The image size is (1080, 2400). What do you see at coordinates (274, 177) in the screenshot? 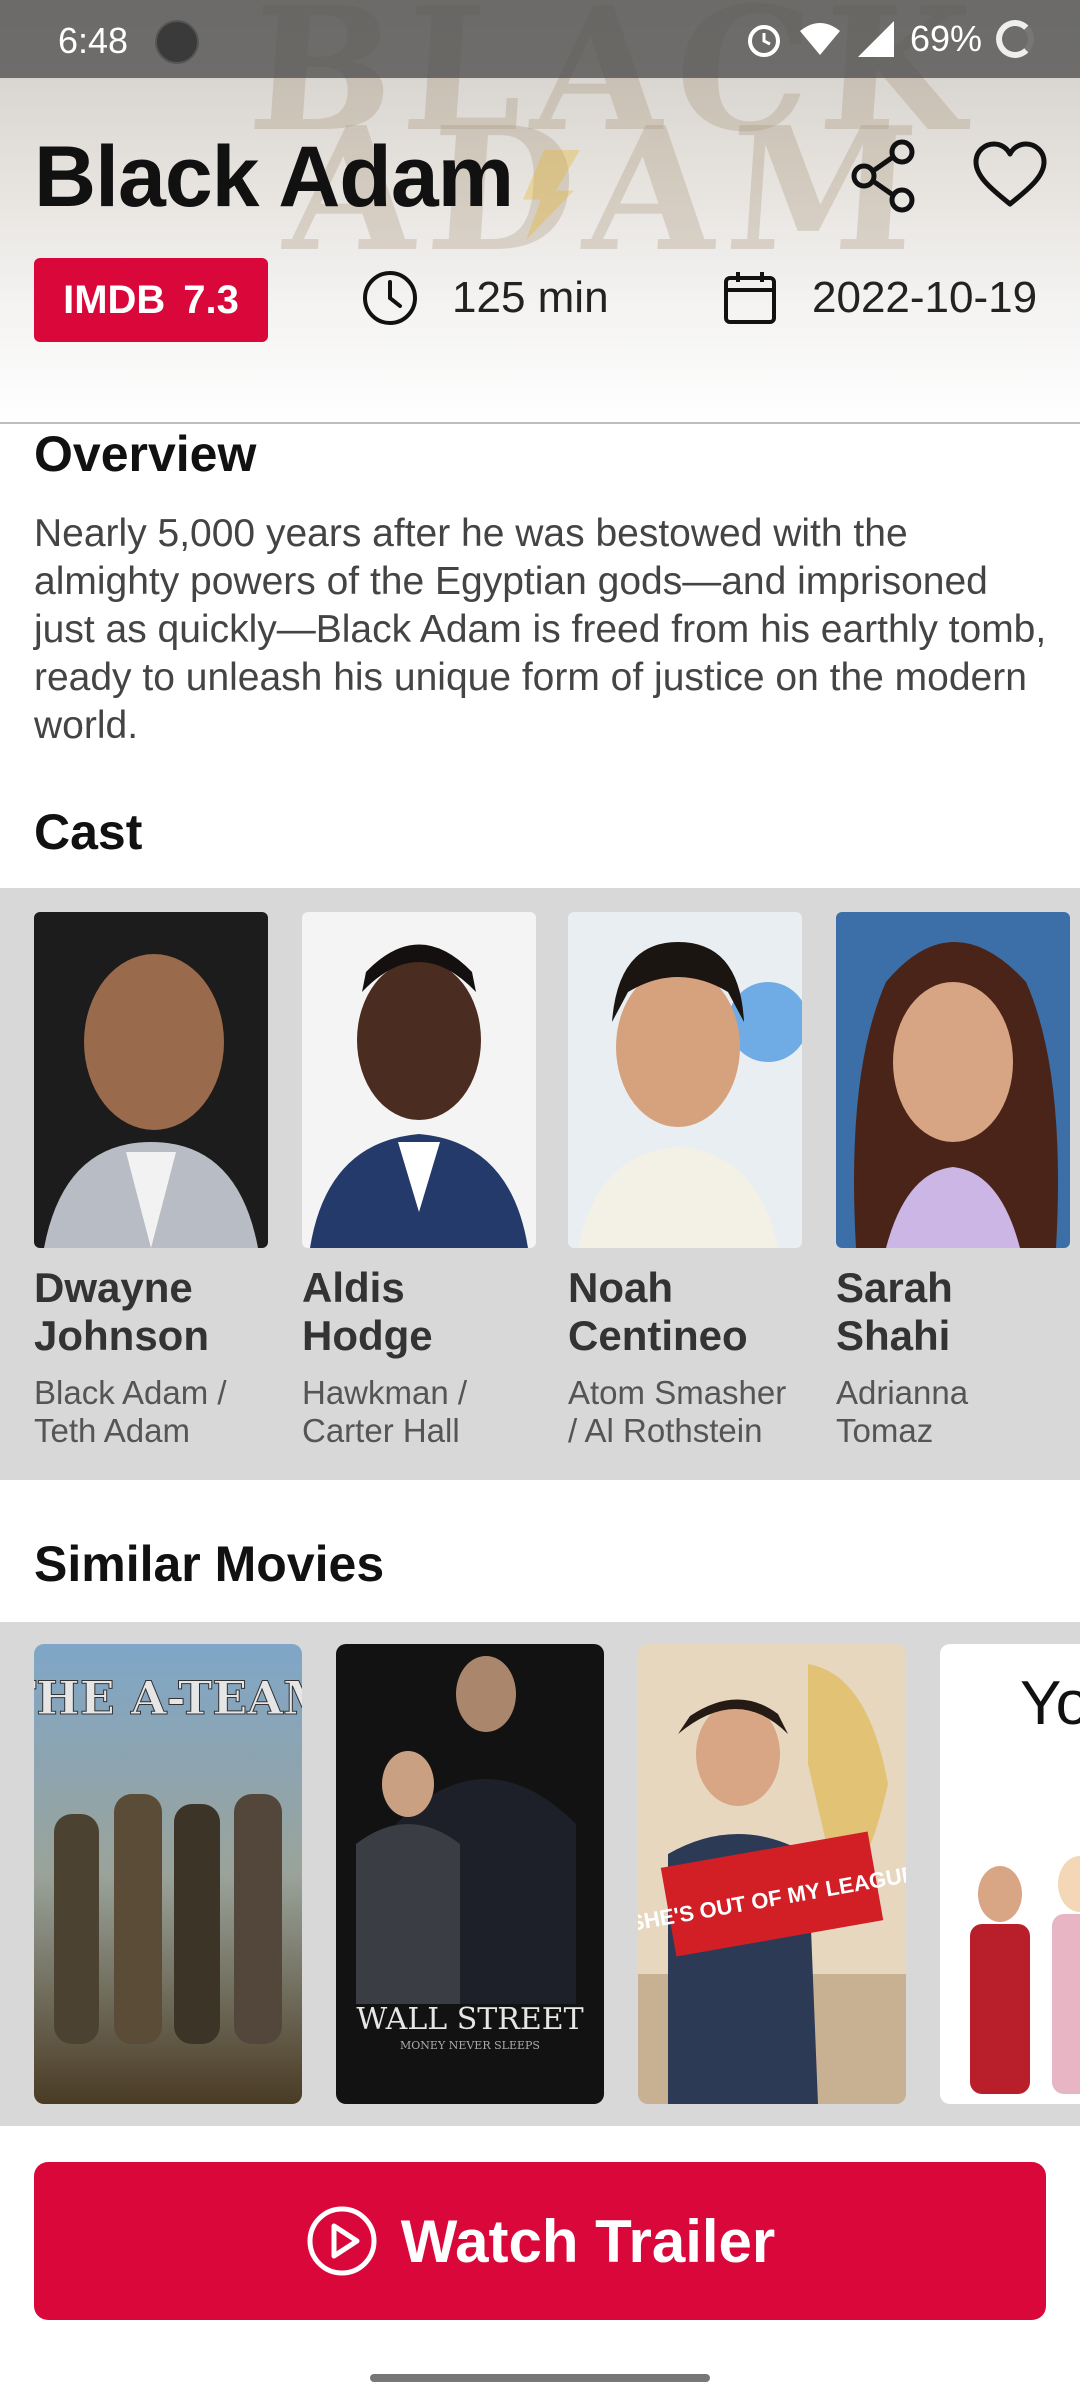
I see `movie-title: Black Adam` at bounding box center [274, 177].